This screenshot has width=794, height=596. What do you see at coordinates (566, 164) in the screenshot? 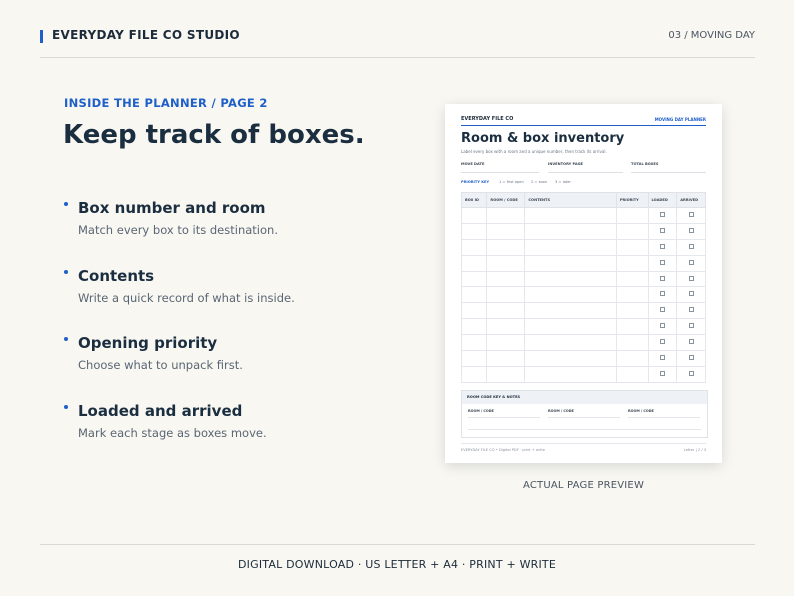
I see `field-inventory-page: INVENTORY PAGE` at bounding box center [566, 164].